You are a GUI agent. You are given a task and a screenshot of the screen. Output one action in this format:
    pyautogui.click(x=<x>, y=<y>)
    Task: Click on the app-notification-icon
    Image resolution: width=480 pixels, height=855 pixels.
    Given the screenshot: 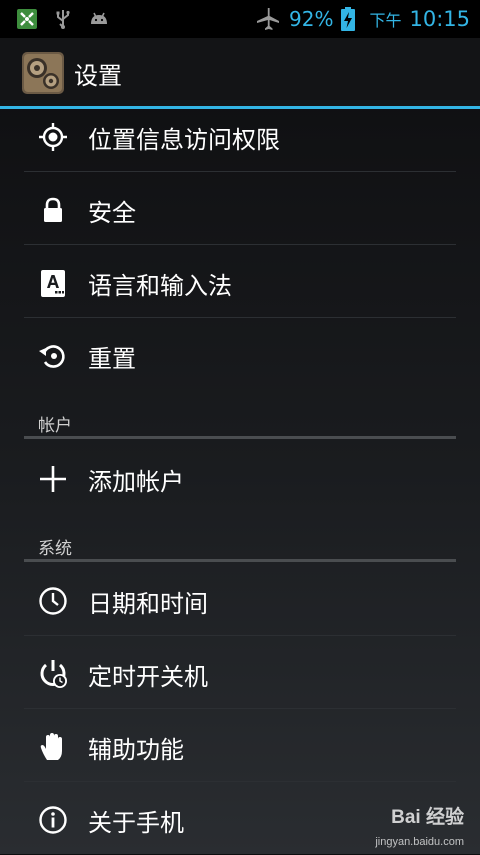 What is the action you would take?
    pyautogui.click(x=27, y=19)
    